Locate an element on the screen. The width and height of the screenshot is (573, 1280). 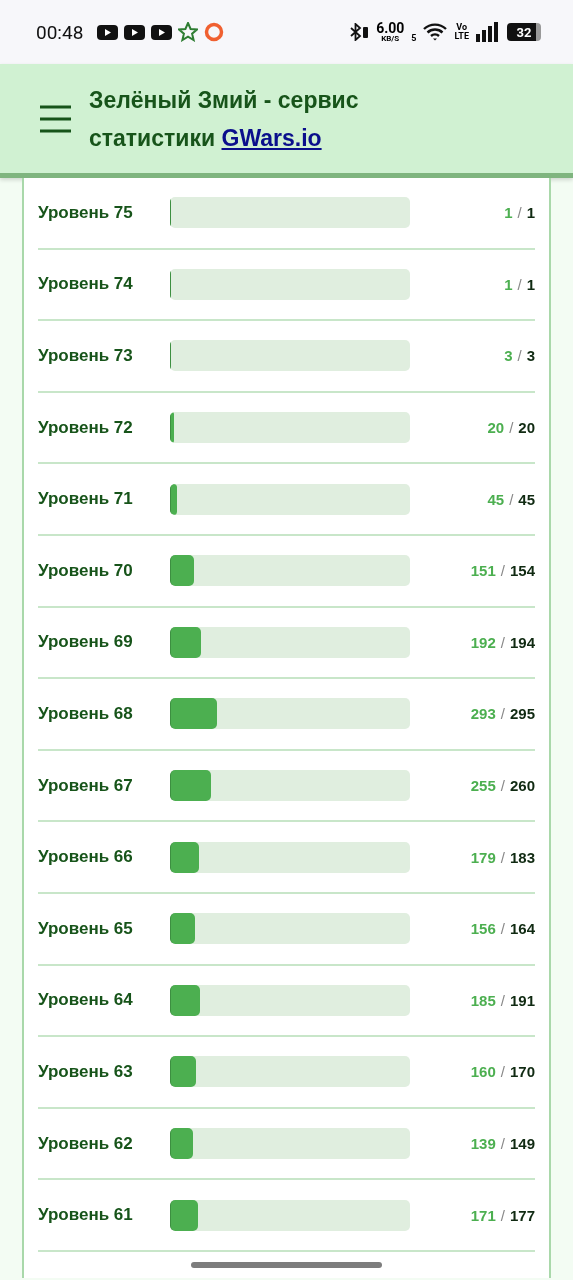
total-value: 154 is located at coordinates (522, 571).